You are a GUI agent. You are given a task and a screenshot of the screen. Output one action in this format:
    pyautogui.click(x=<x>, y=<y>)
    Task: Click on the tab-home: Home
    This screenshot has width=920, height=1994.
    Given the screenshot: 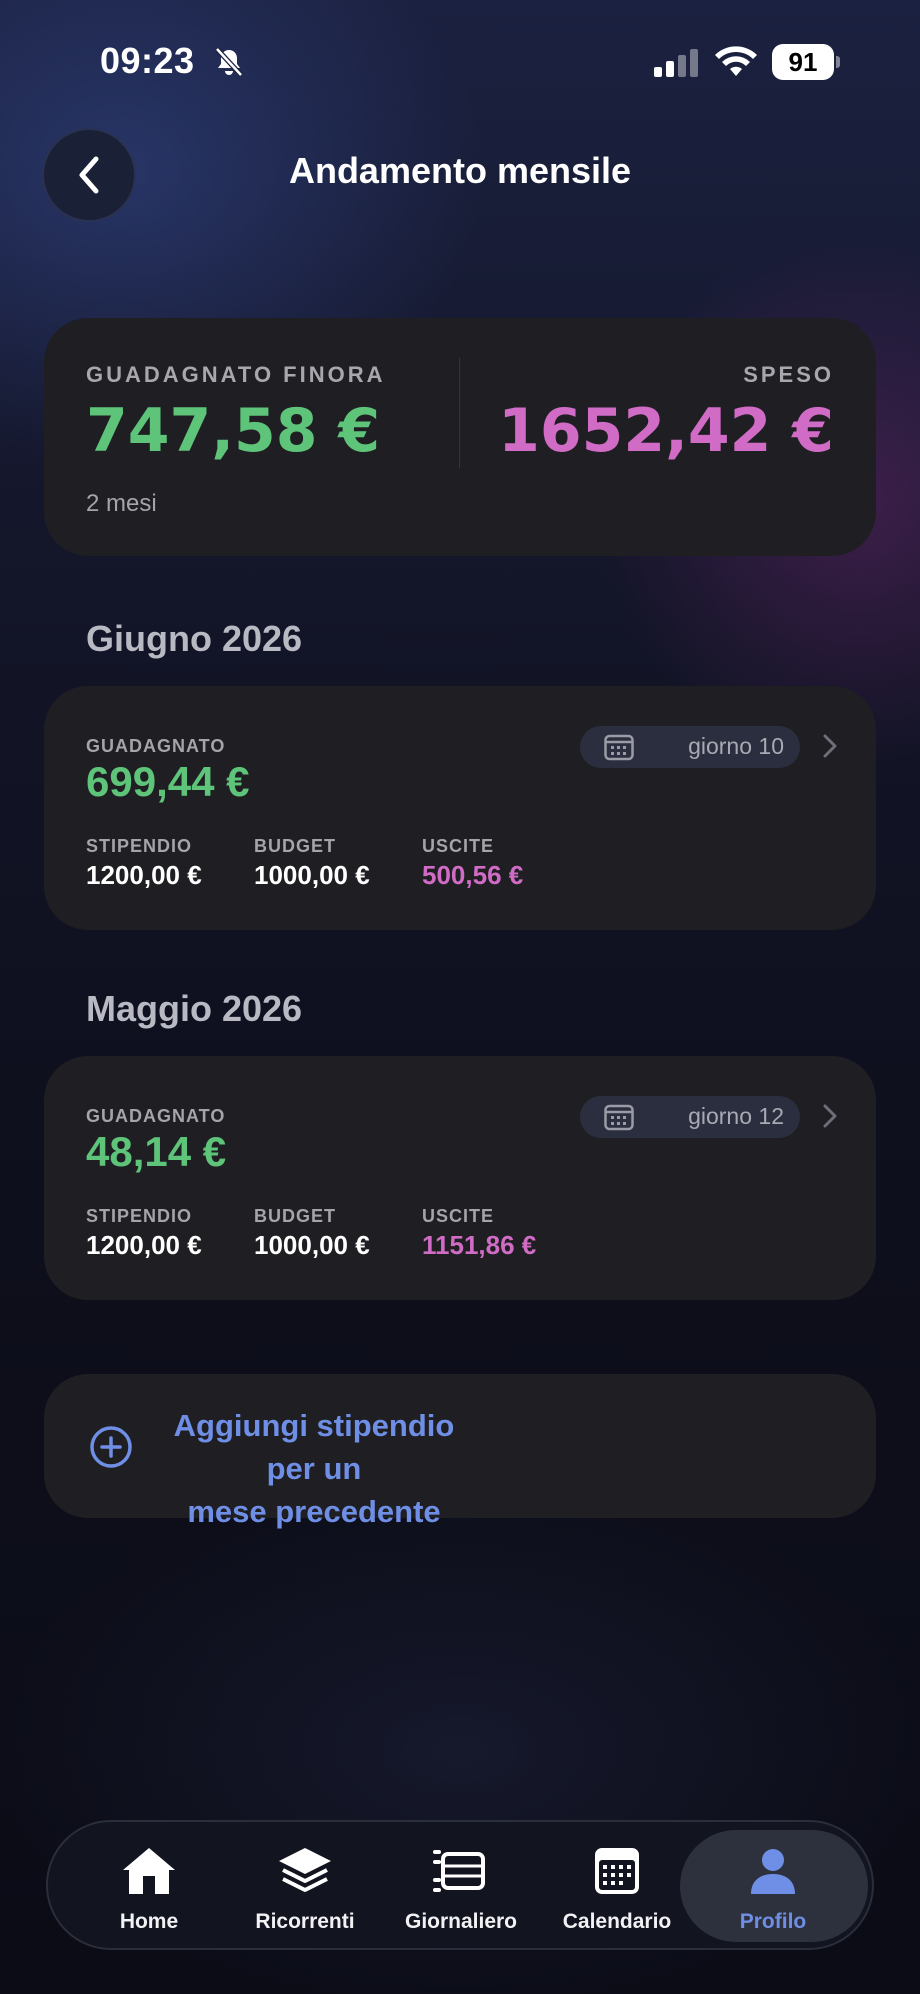 What is the action you would take?
    pyautogui.click(x=149, y=1885)
    